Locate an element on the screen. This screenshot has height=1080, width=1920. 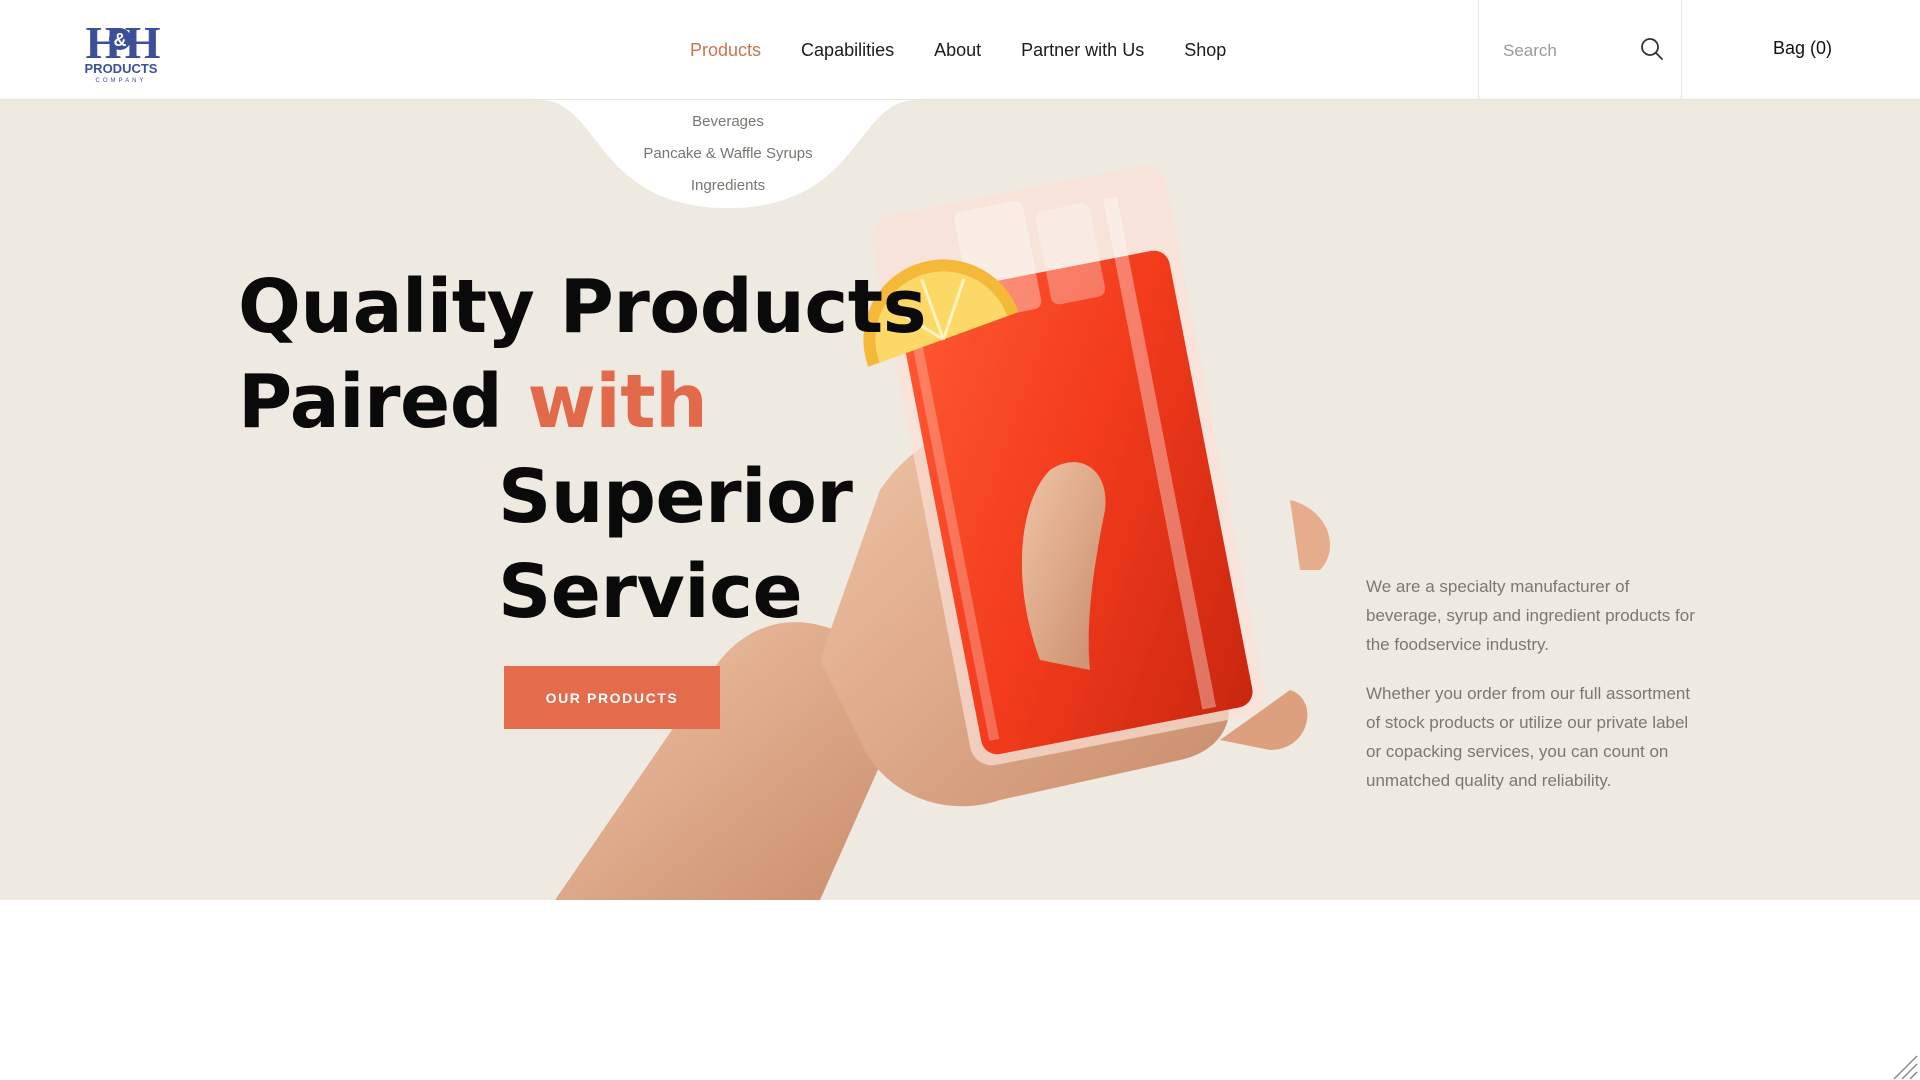
search-input is located at coordinates (1568, 51).